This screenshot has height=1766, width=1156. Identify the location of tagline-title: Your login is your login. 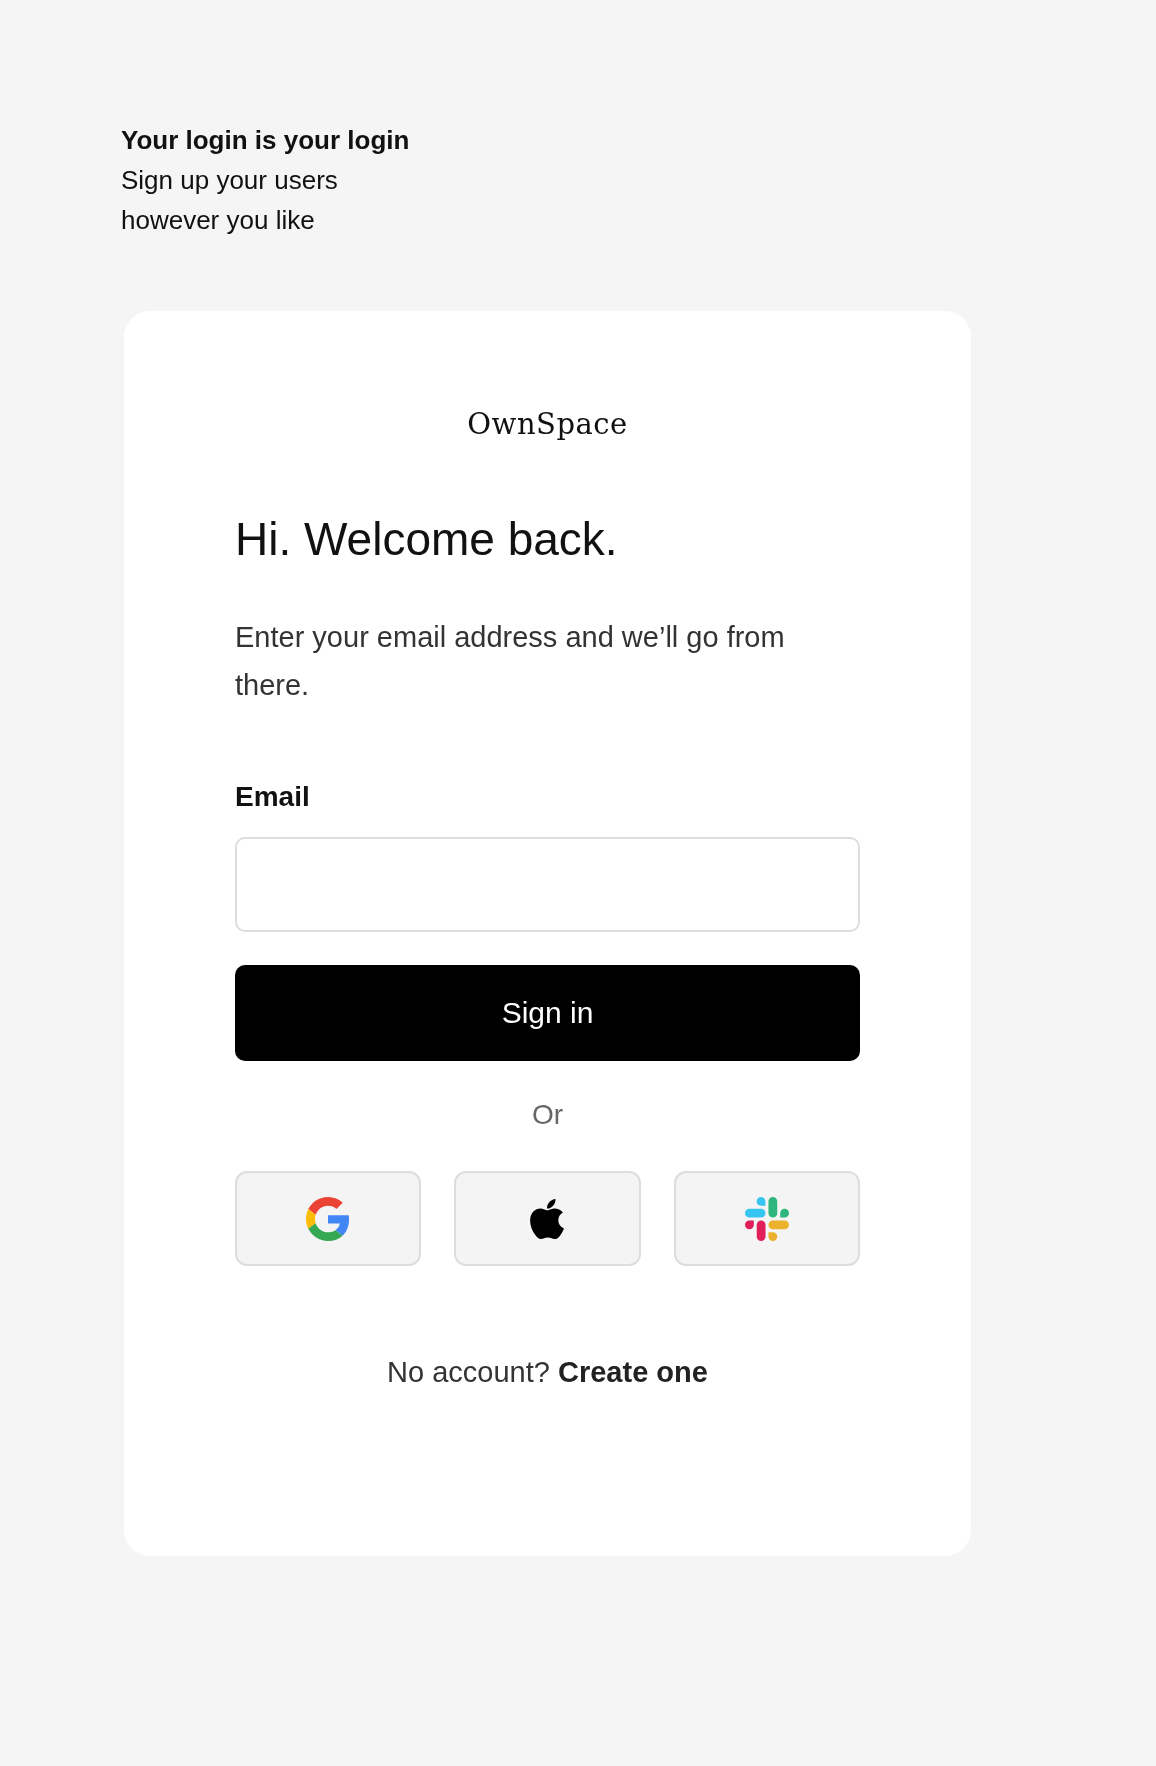
(266, 140).